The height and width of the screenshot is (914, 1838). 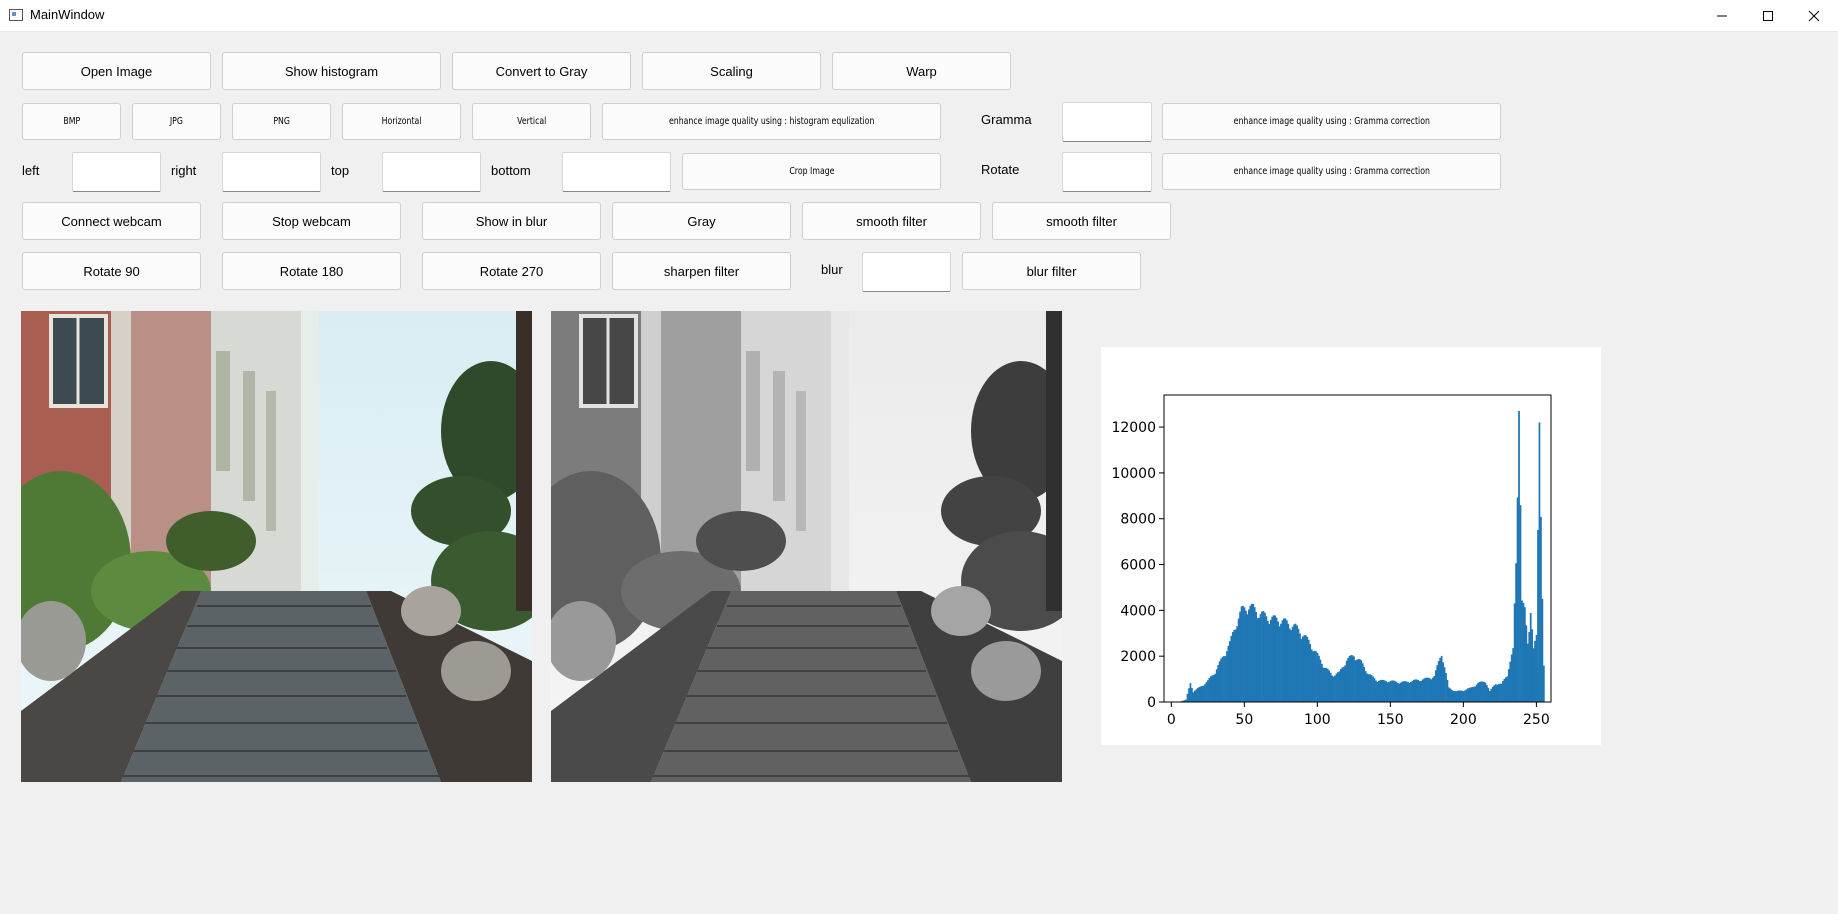 What do you see at coordinates (891, 221) in the screenshot?
I see `smooth-filter-button-1: smooth filter` at bounding box center [891, 221].